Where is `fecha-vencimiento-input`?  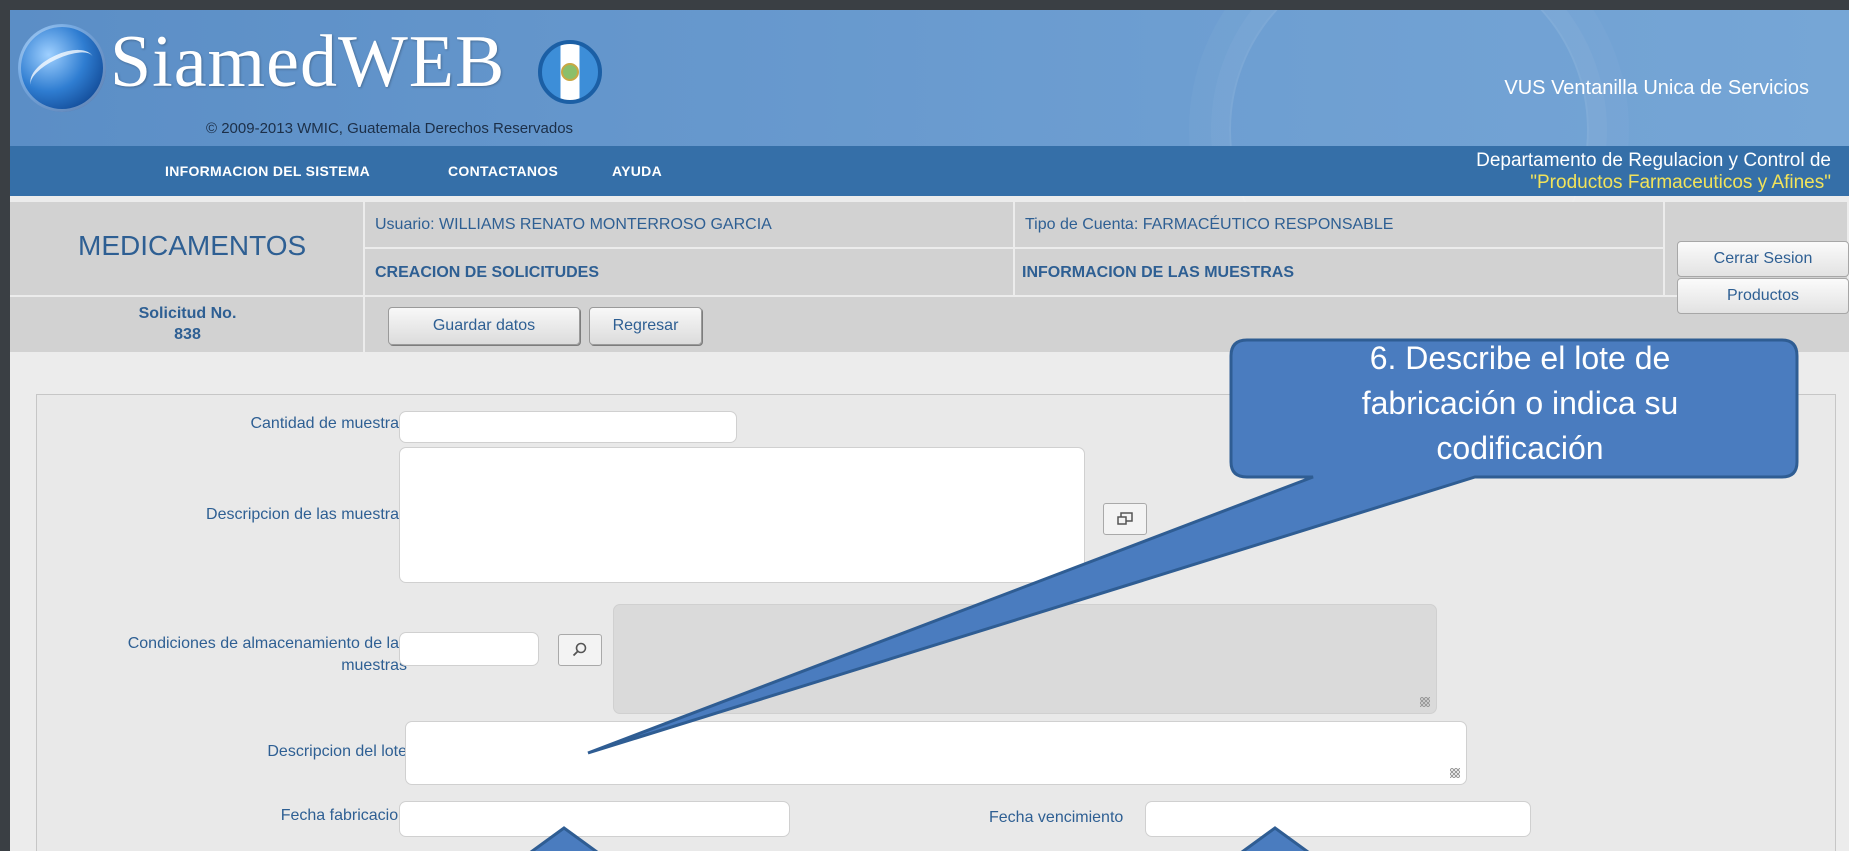
fecha-vencimiento-input is located at coordinates (1338, 819).